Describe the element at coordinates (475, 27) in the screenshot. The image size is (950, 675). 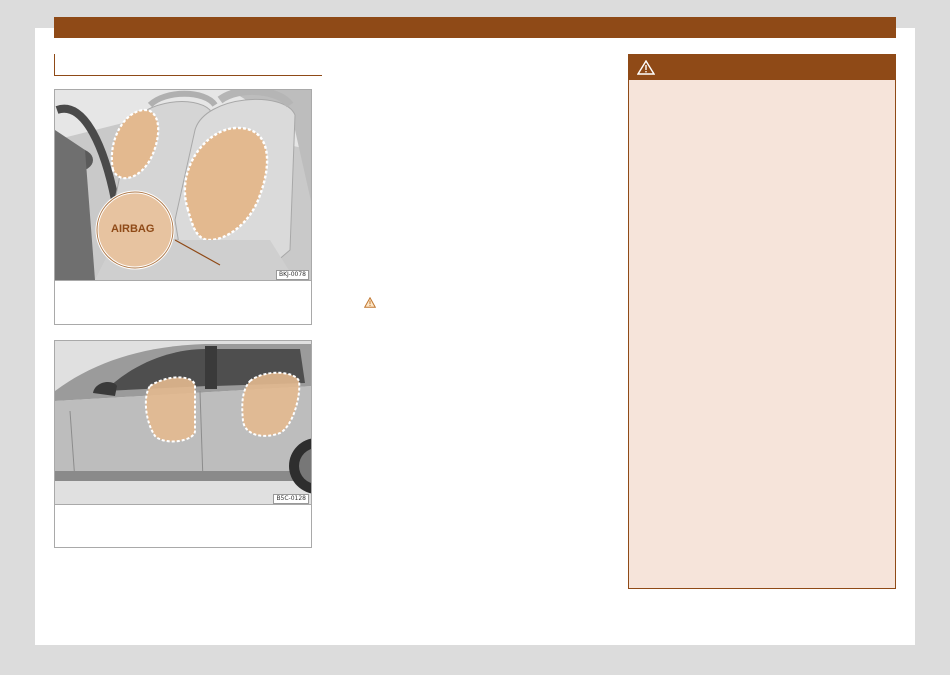
I see `header-band` at that location.